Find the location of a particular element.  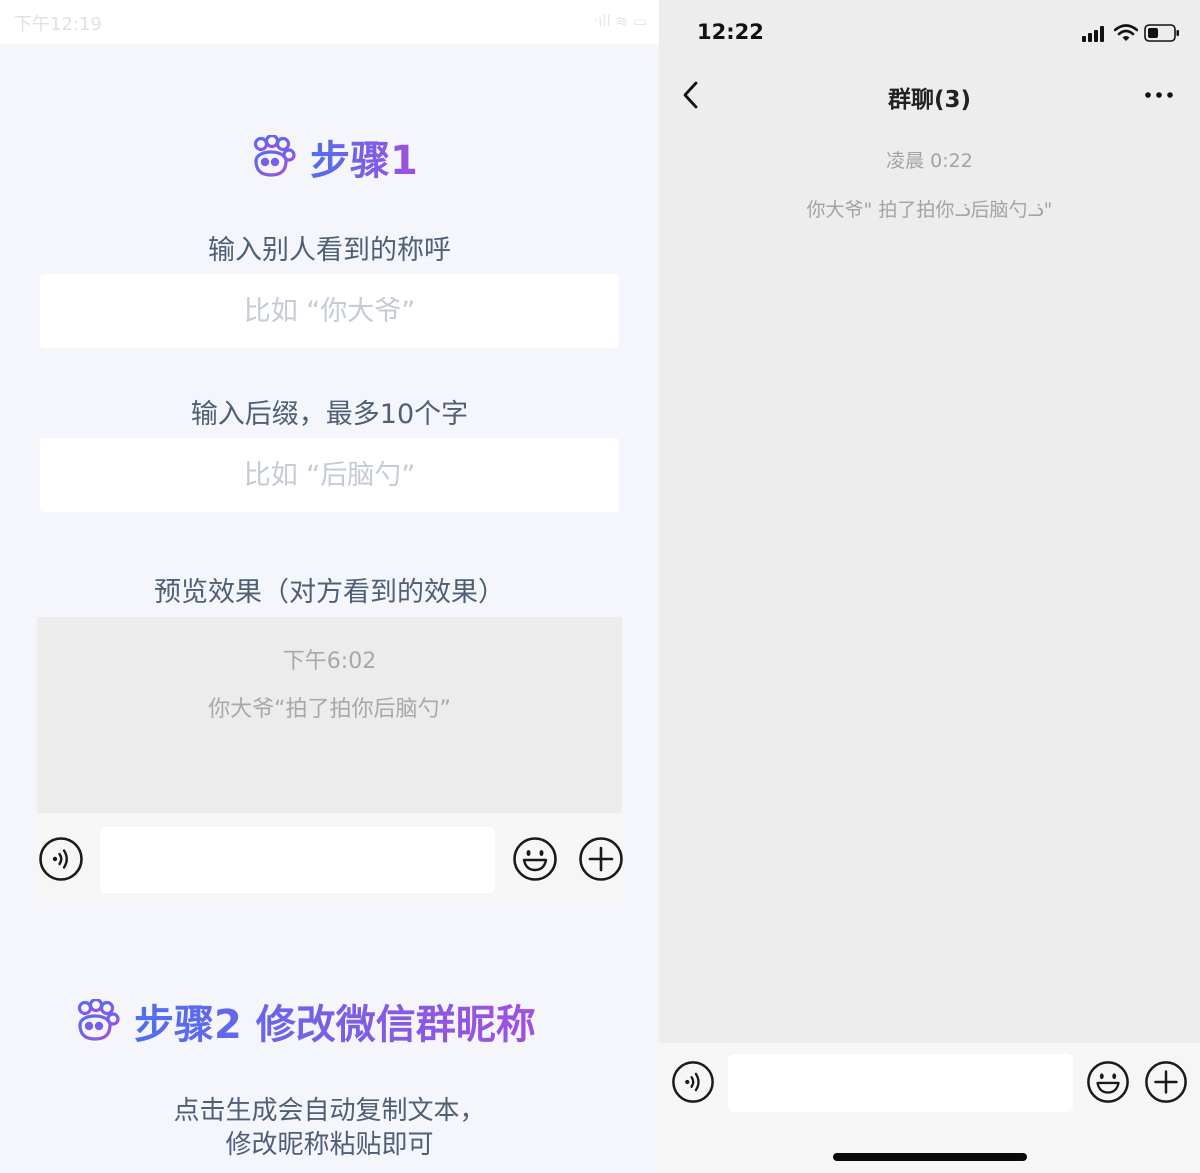

chat-input-bar is located at coordinates (929, 1108).